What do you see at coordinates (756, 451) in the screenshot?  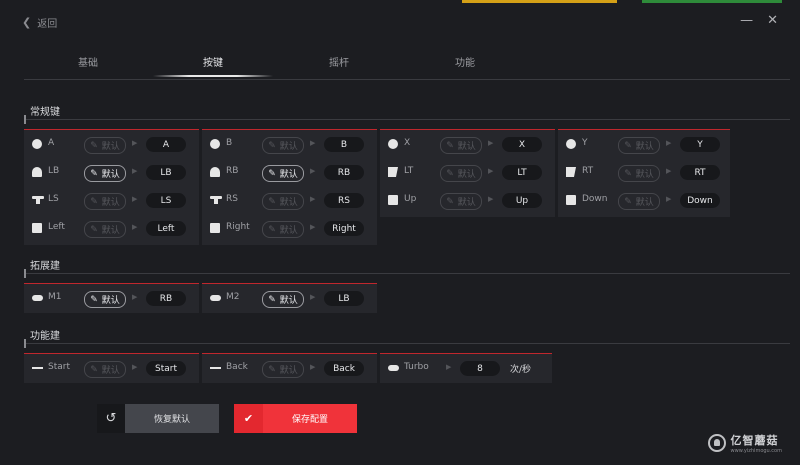 I see `watermark-url: www.yizhimogu.com` at bounding box center [756, 451].